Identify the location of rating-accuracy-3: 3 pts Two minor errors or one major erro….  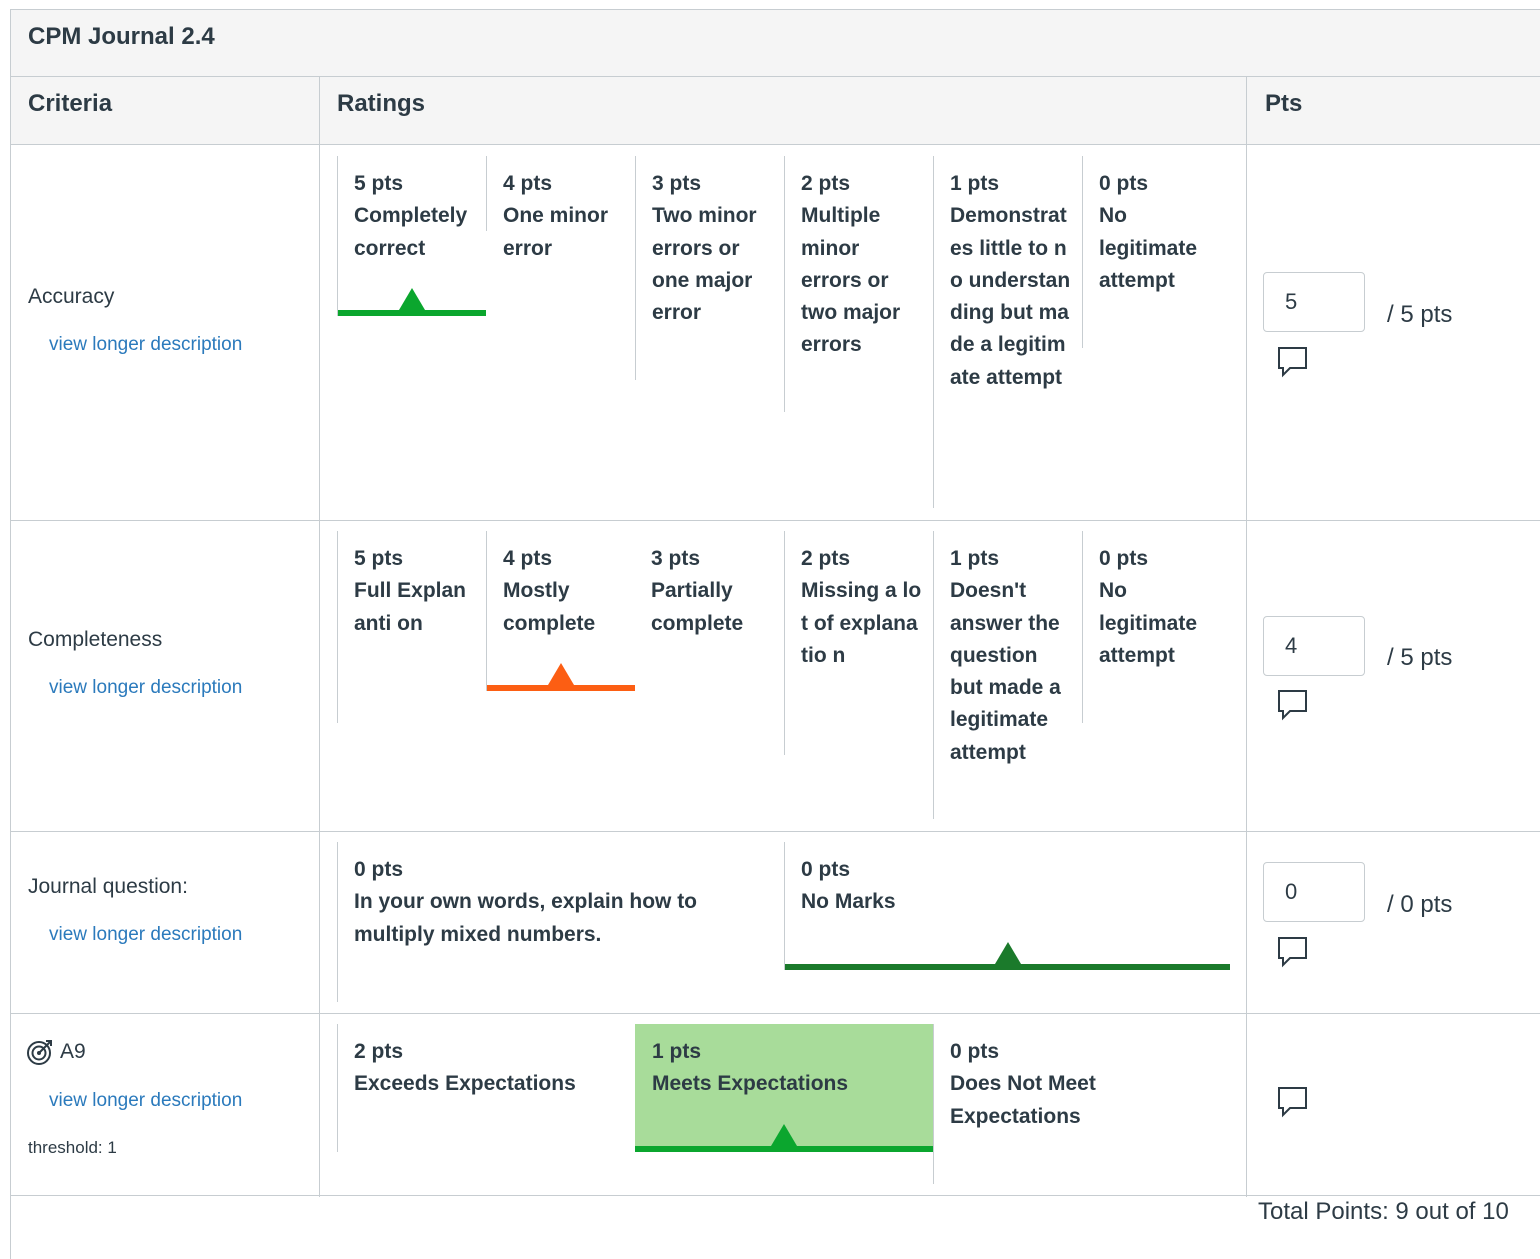
(709, 268).